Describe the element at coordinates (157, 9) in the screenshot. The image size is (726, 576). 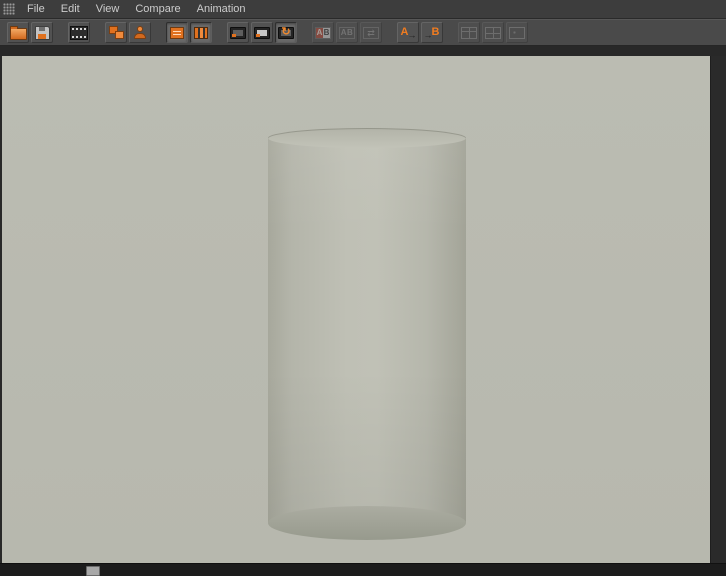
I see `menu-compare: Compare` at that location.